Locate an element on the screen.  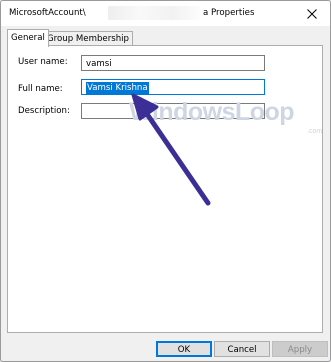
annotation-arrow-icon is located at coordinates (171, 149).